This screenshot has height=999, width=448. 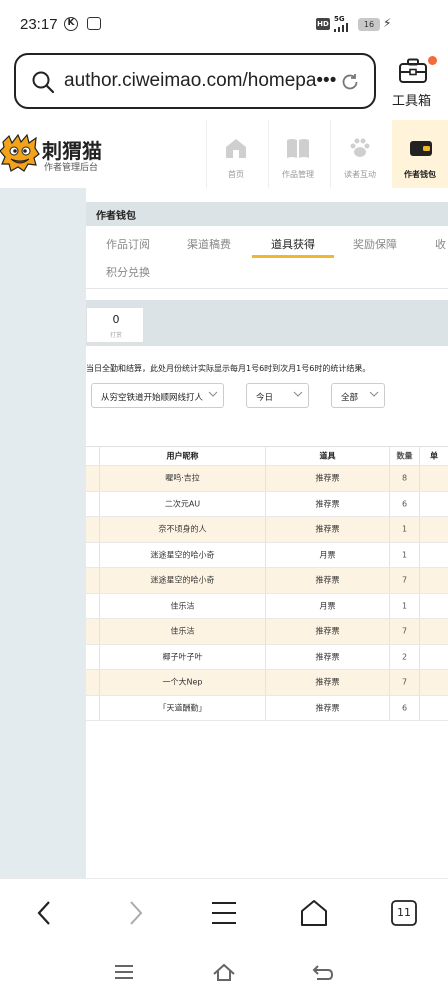 I want to click on nav-item-wallet: 作者钱包, so click(x=420, y=154).